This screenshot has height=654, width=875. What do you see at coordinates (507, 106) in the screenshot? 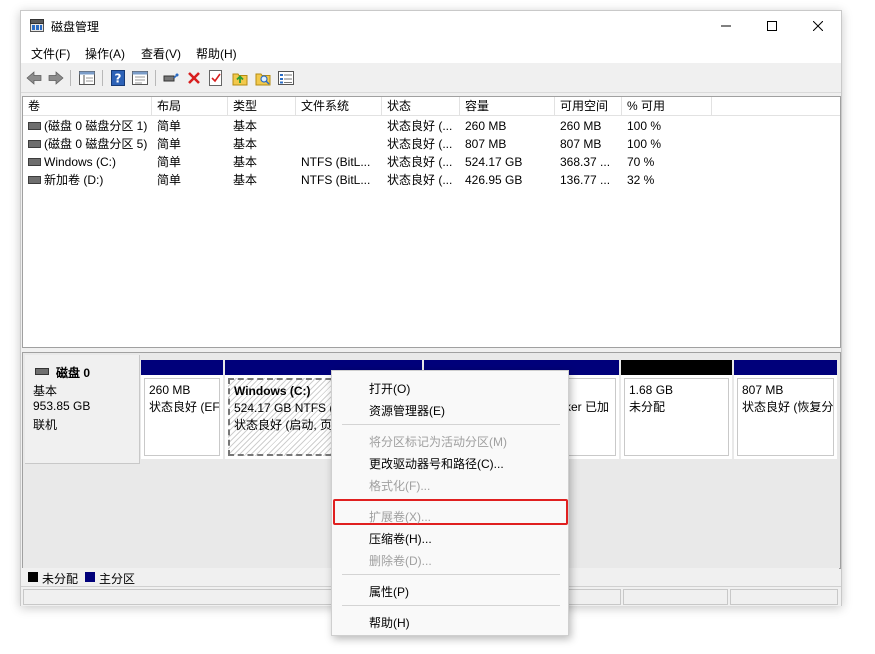
I see `column-capacity: 容量` at bounding box center [507, 106].